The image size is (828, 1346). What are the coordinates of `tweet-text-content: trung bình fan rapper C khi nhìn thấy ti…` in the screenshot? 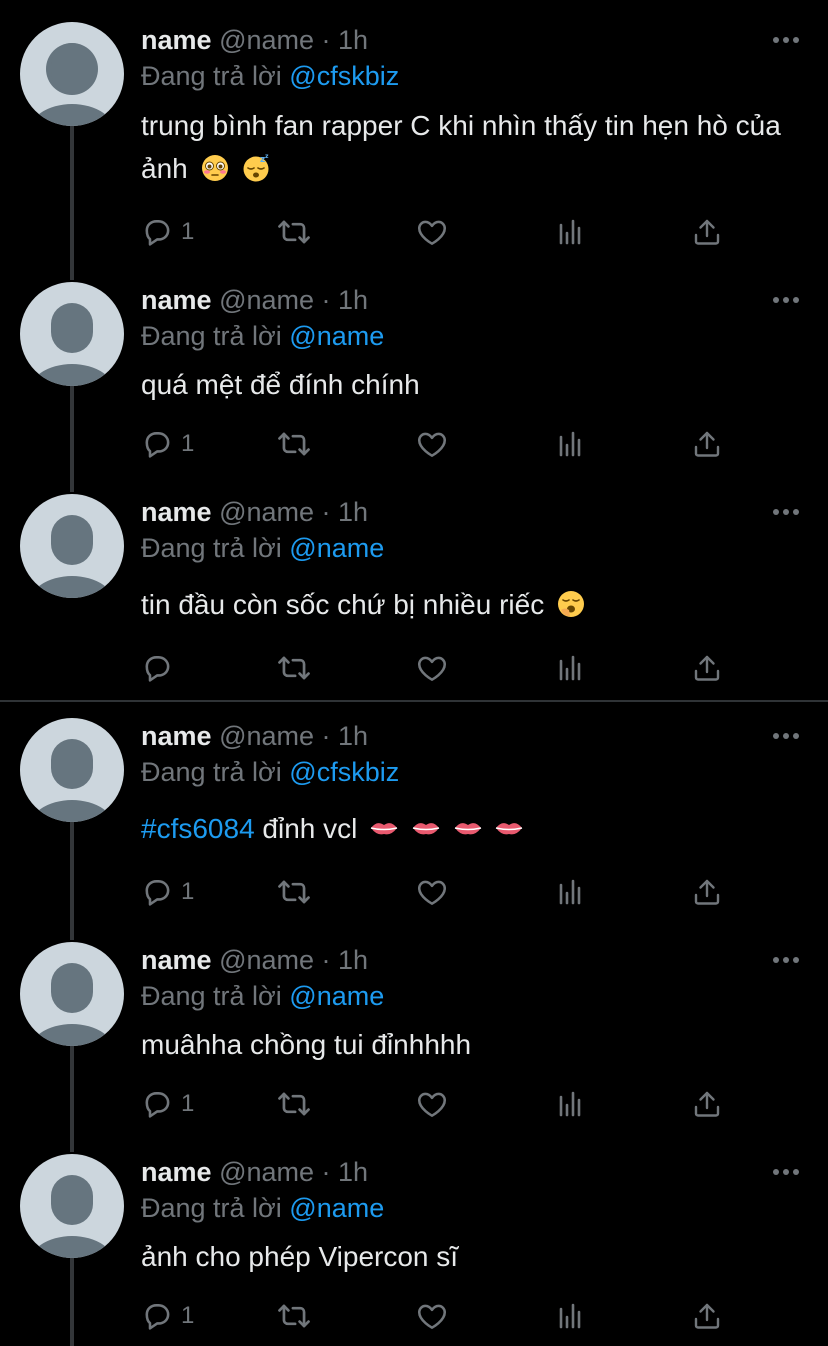 It's located at (461, 147).